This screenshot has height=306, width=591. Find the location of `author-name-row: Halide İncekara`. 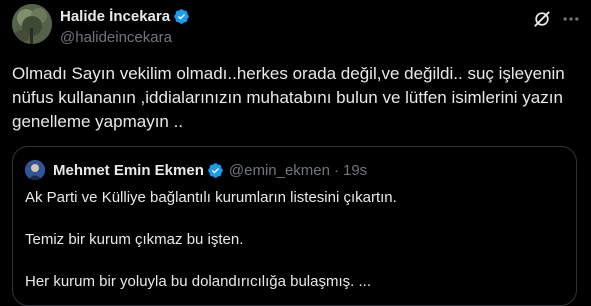

author-name-row: Halide İncekara is located at coordinates (125, 16).